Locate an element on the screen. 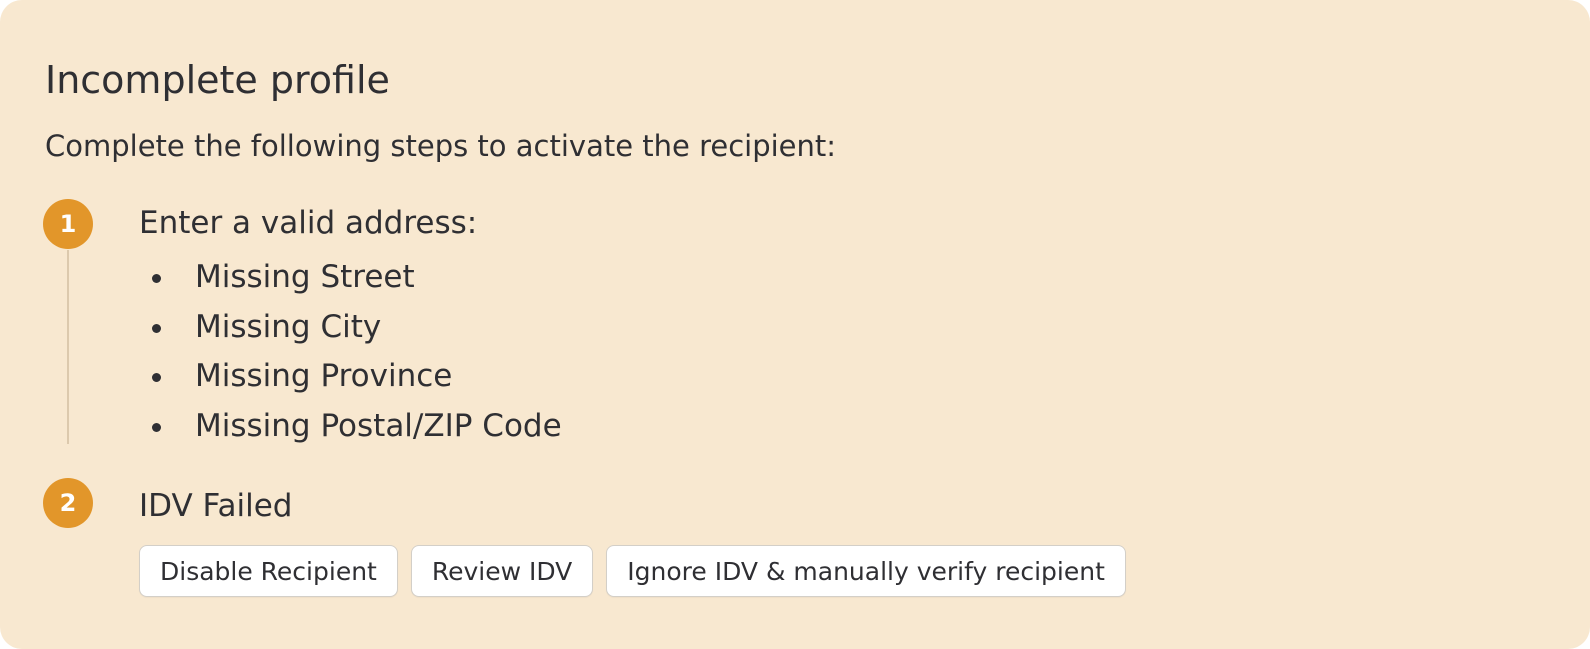 This screenshot has height=649, width=1590. step-1-title: Enter a valid address: is located at coordinates (308, 223).